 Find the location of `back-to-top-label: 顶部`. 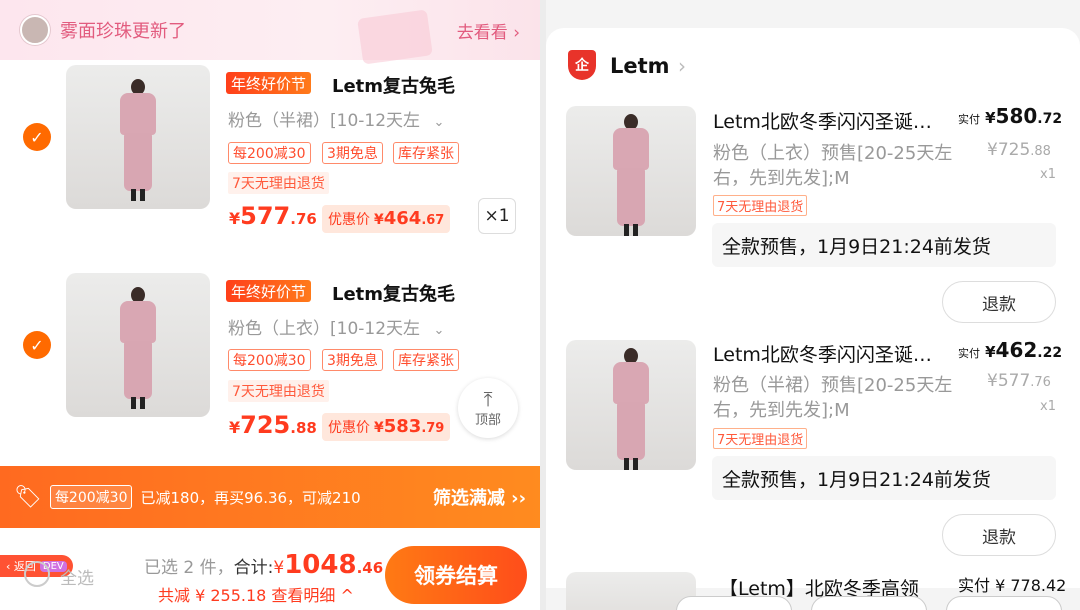

back-to-top-label: 顶部 is located at coordinates (487, 420).